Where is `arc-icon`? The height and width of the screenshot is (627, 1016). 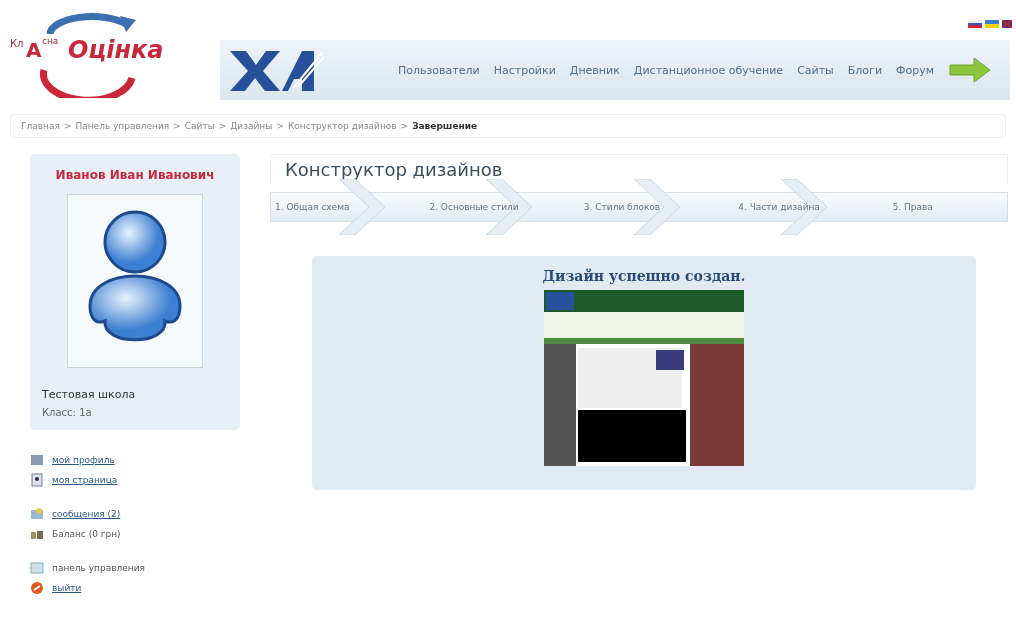 arc-icon is located at coordinates (88, 83).